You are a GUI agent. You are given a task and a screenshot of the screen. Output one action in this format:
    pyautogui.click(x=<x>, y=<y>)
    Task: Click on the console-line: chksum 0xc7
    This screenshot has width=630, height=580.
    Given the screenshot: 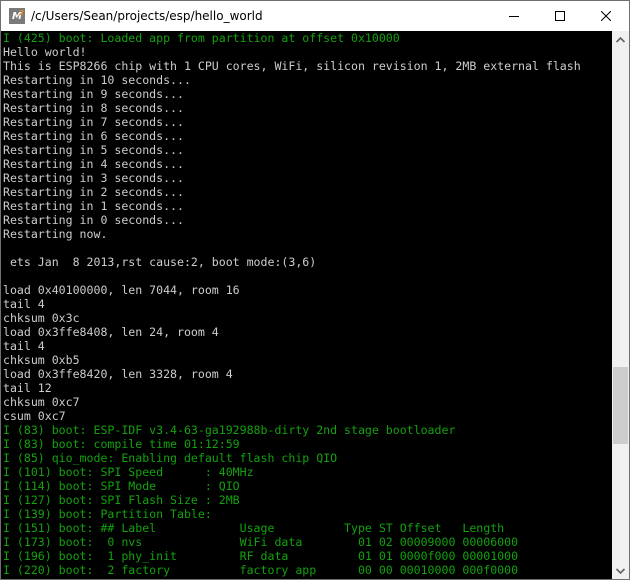 What is the action you would take?
    pyautogui.click(x=41, y=402)
    